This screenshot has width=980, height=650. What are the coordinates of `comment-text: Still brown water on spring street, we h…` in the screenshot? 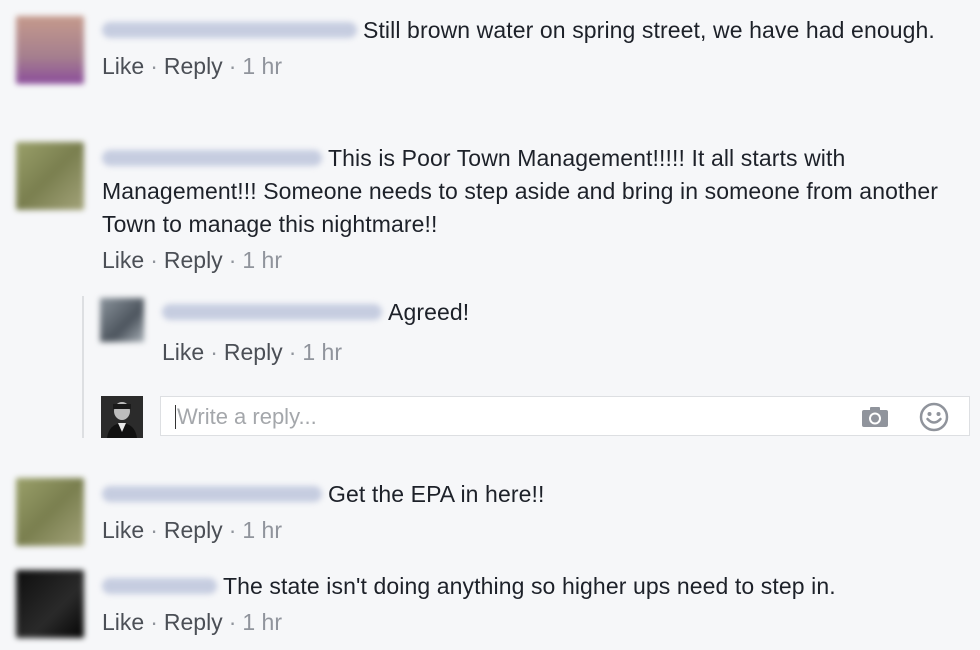 It's located at (521, 30).